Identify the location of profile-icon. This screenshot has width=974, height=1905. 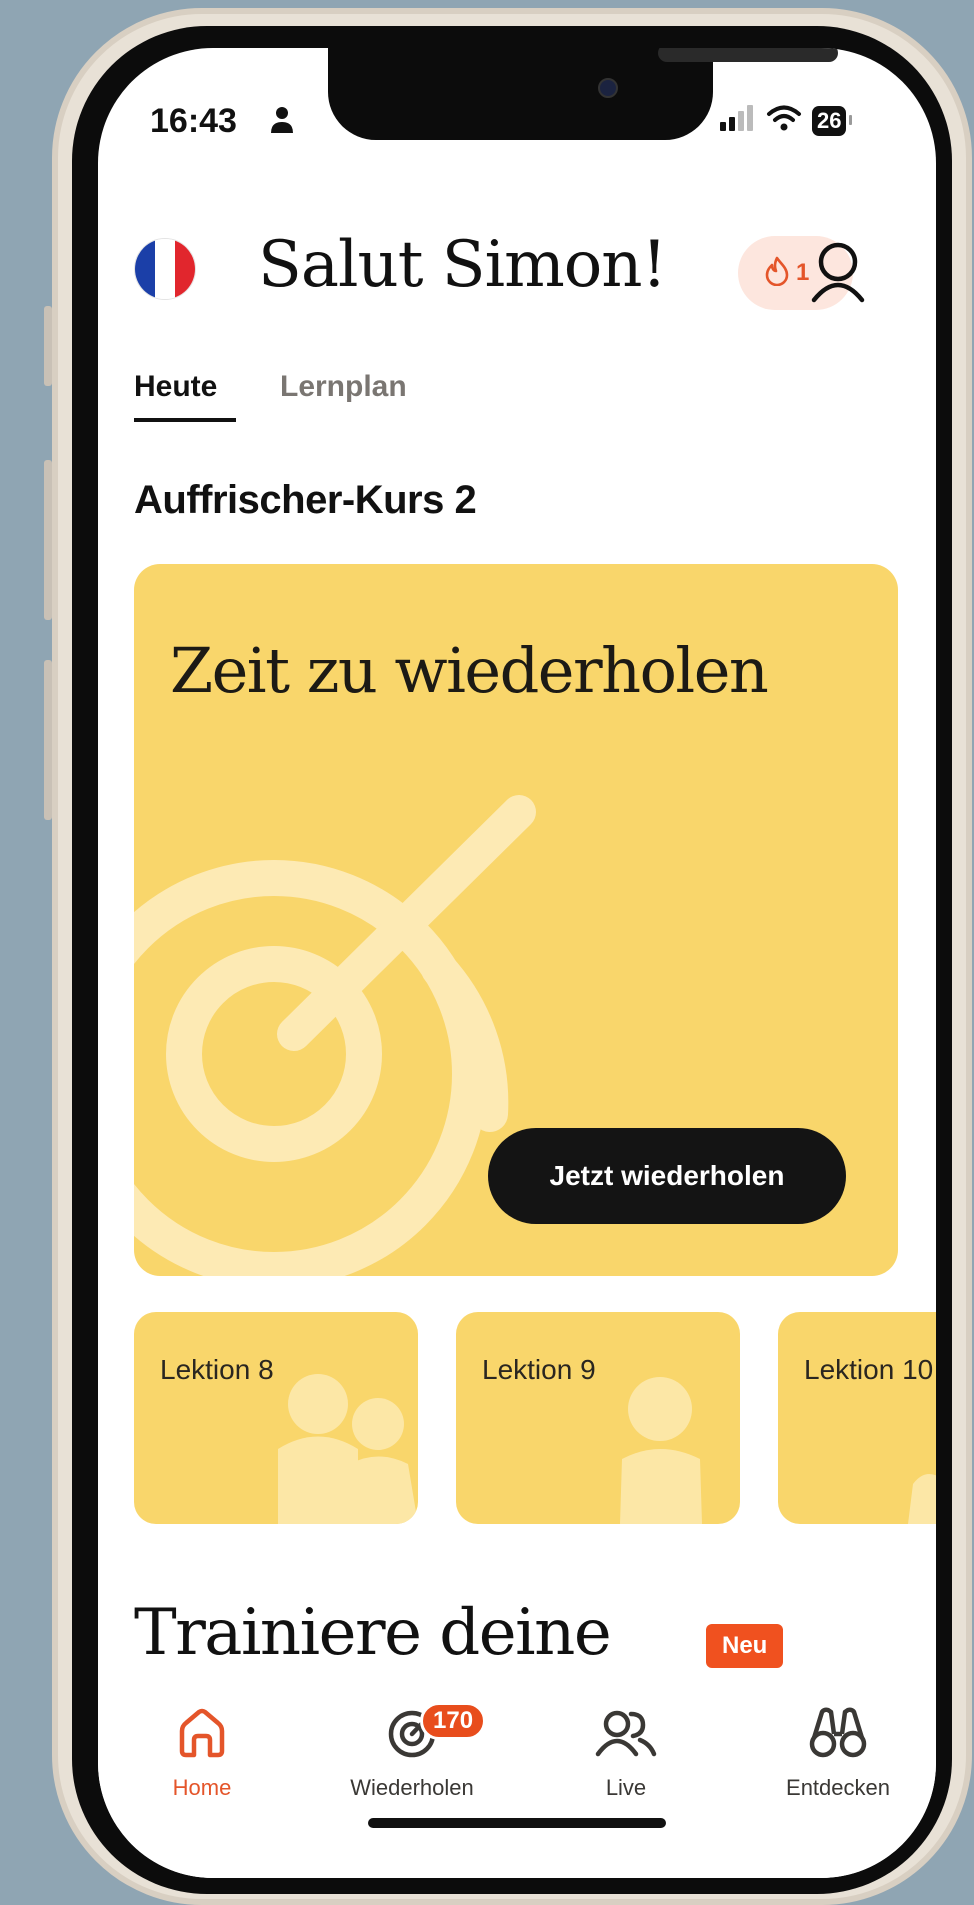
(838, 274).